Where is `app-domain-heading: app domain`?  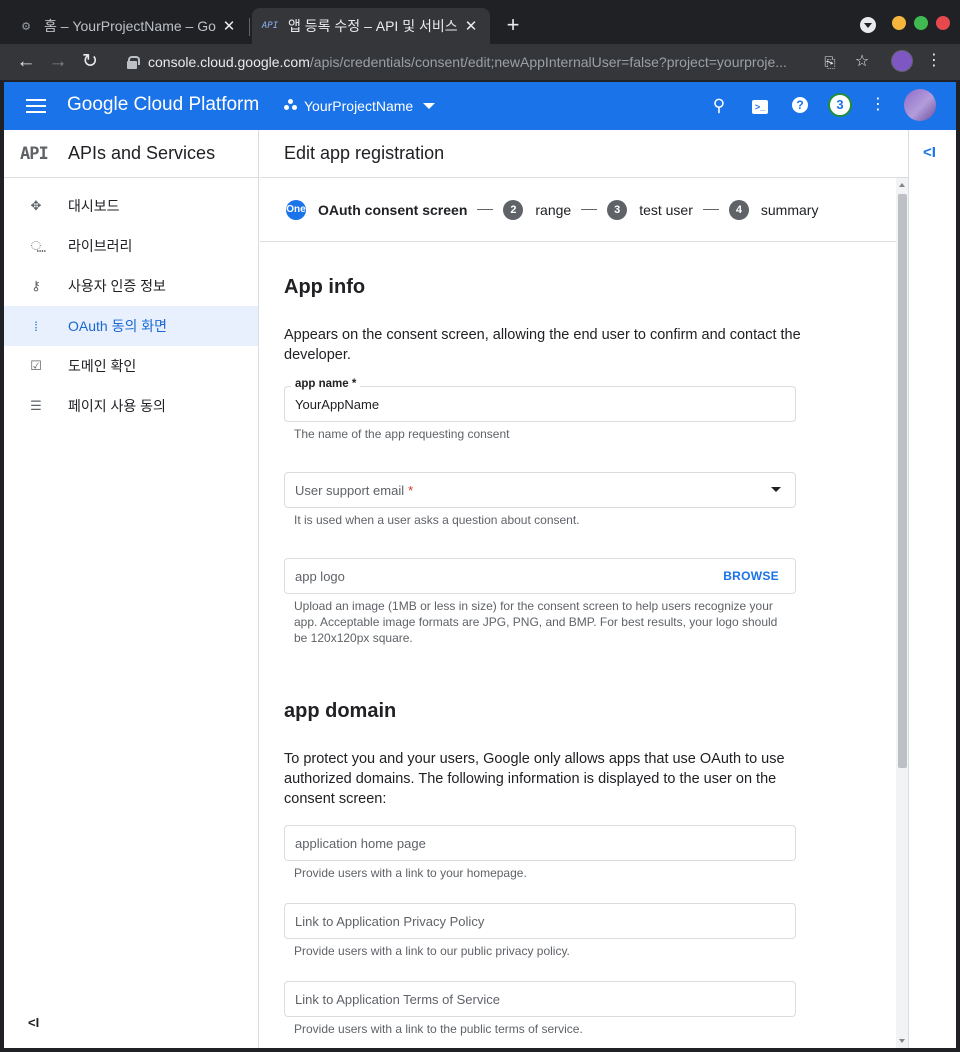 app-domain-heading: app domain is located at coordinates (340, 711).